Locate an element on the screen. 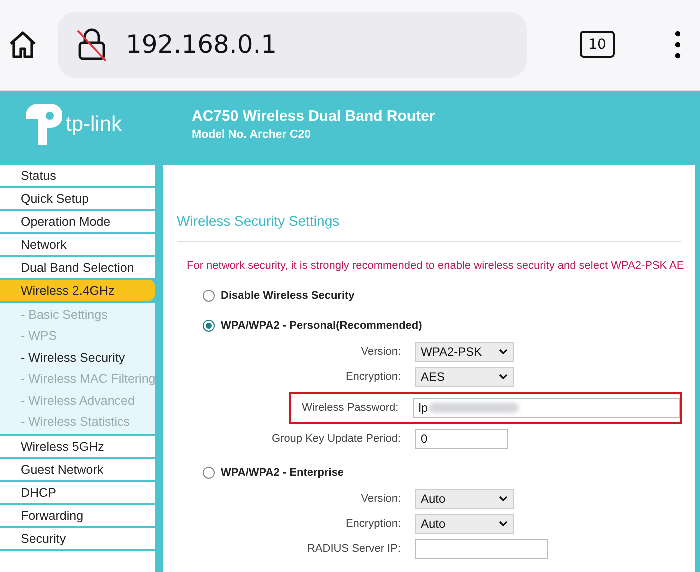 This screenshot has width=700, height=572. menu-item: Quick Setup is located at coordinates (77, 198).